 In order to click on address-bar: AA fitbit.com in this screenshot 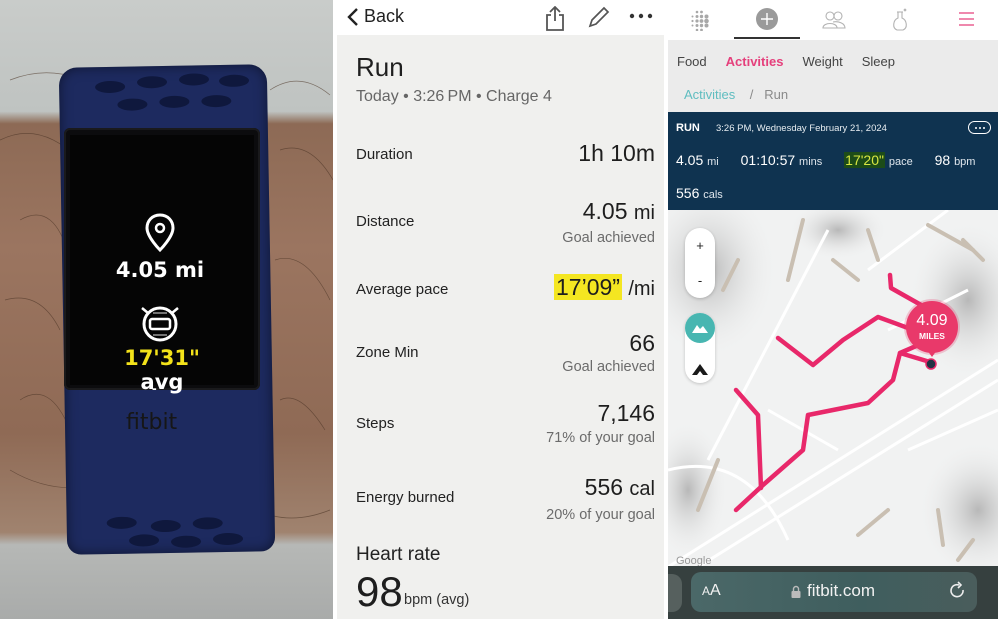, I will do `click(834, 592)`.